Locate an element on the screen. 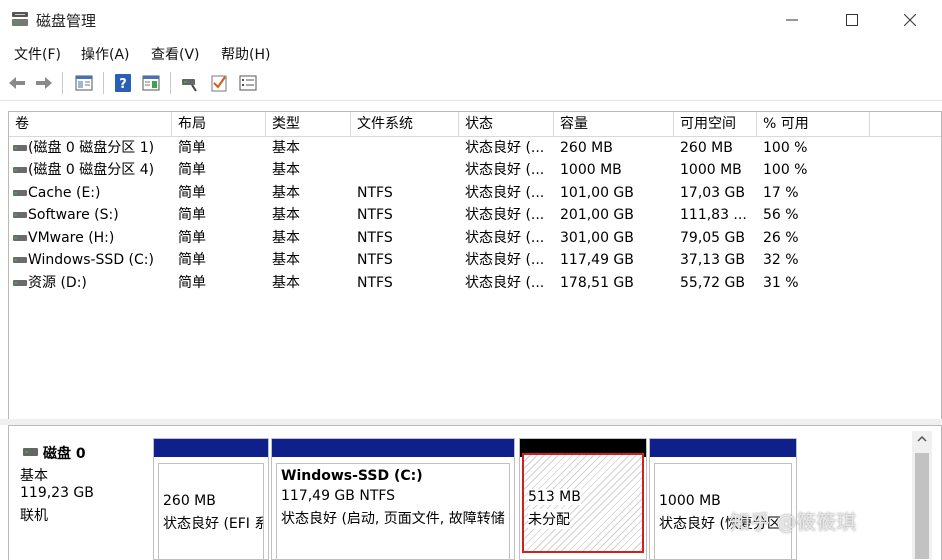 This screenshot has width=942, height=560. disk-info: 磁盘 0 基本 119,23 GB 联机 is located at coordinates (79, 497).